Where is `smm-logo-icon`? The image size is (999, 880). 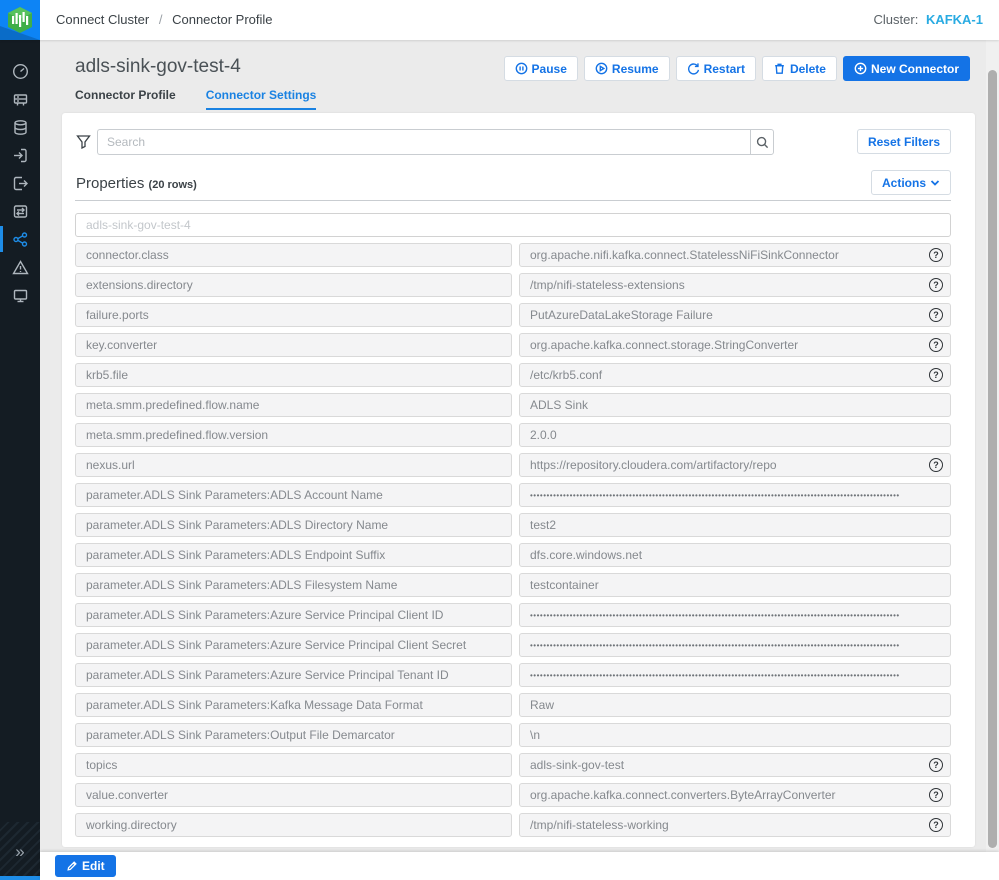 smm-logo-icon is located at coordinates (20, 20).